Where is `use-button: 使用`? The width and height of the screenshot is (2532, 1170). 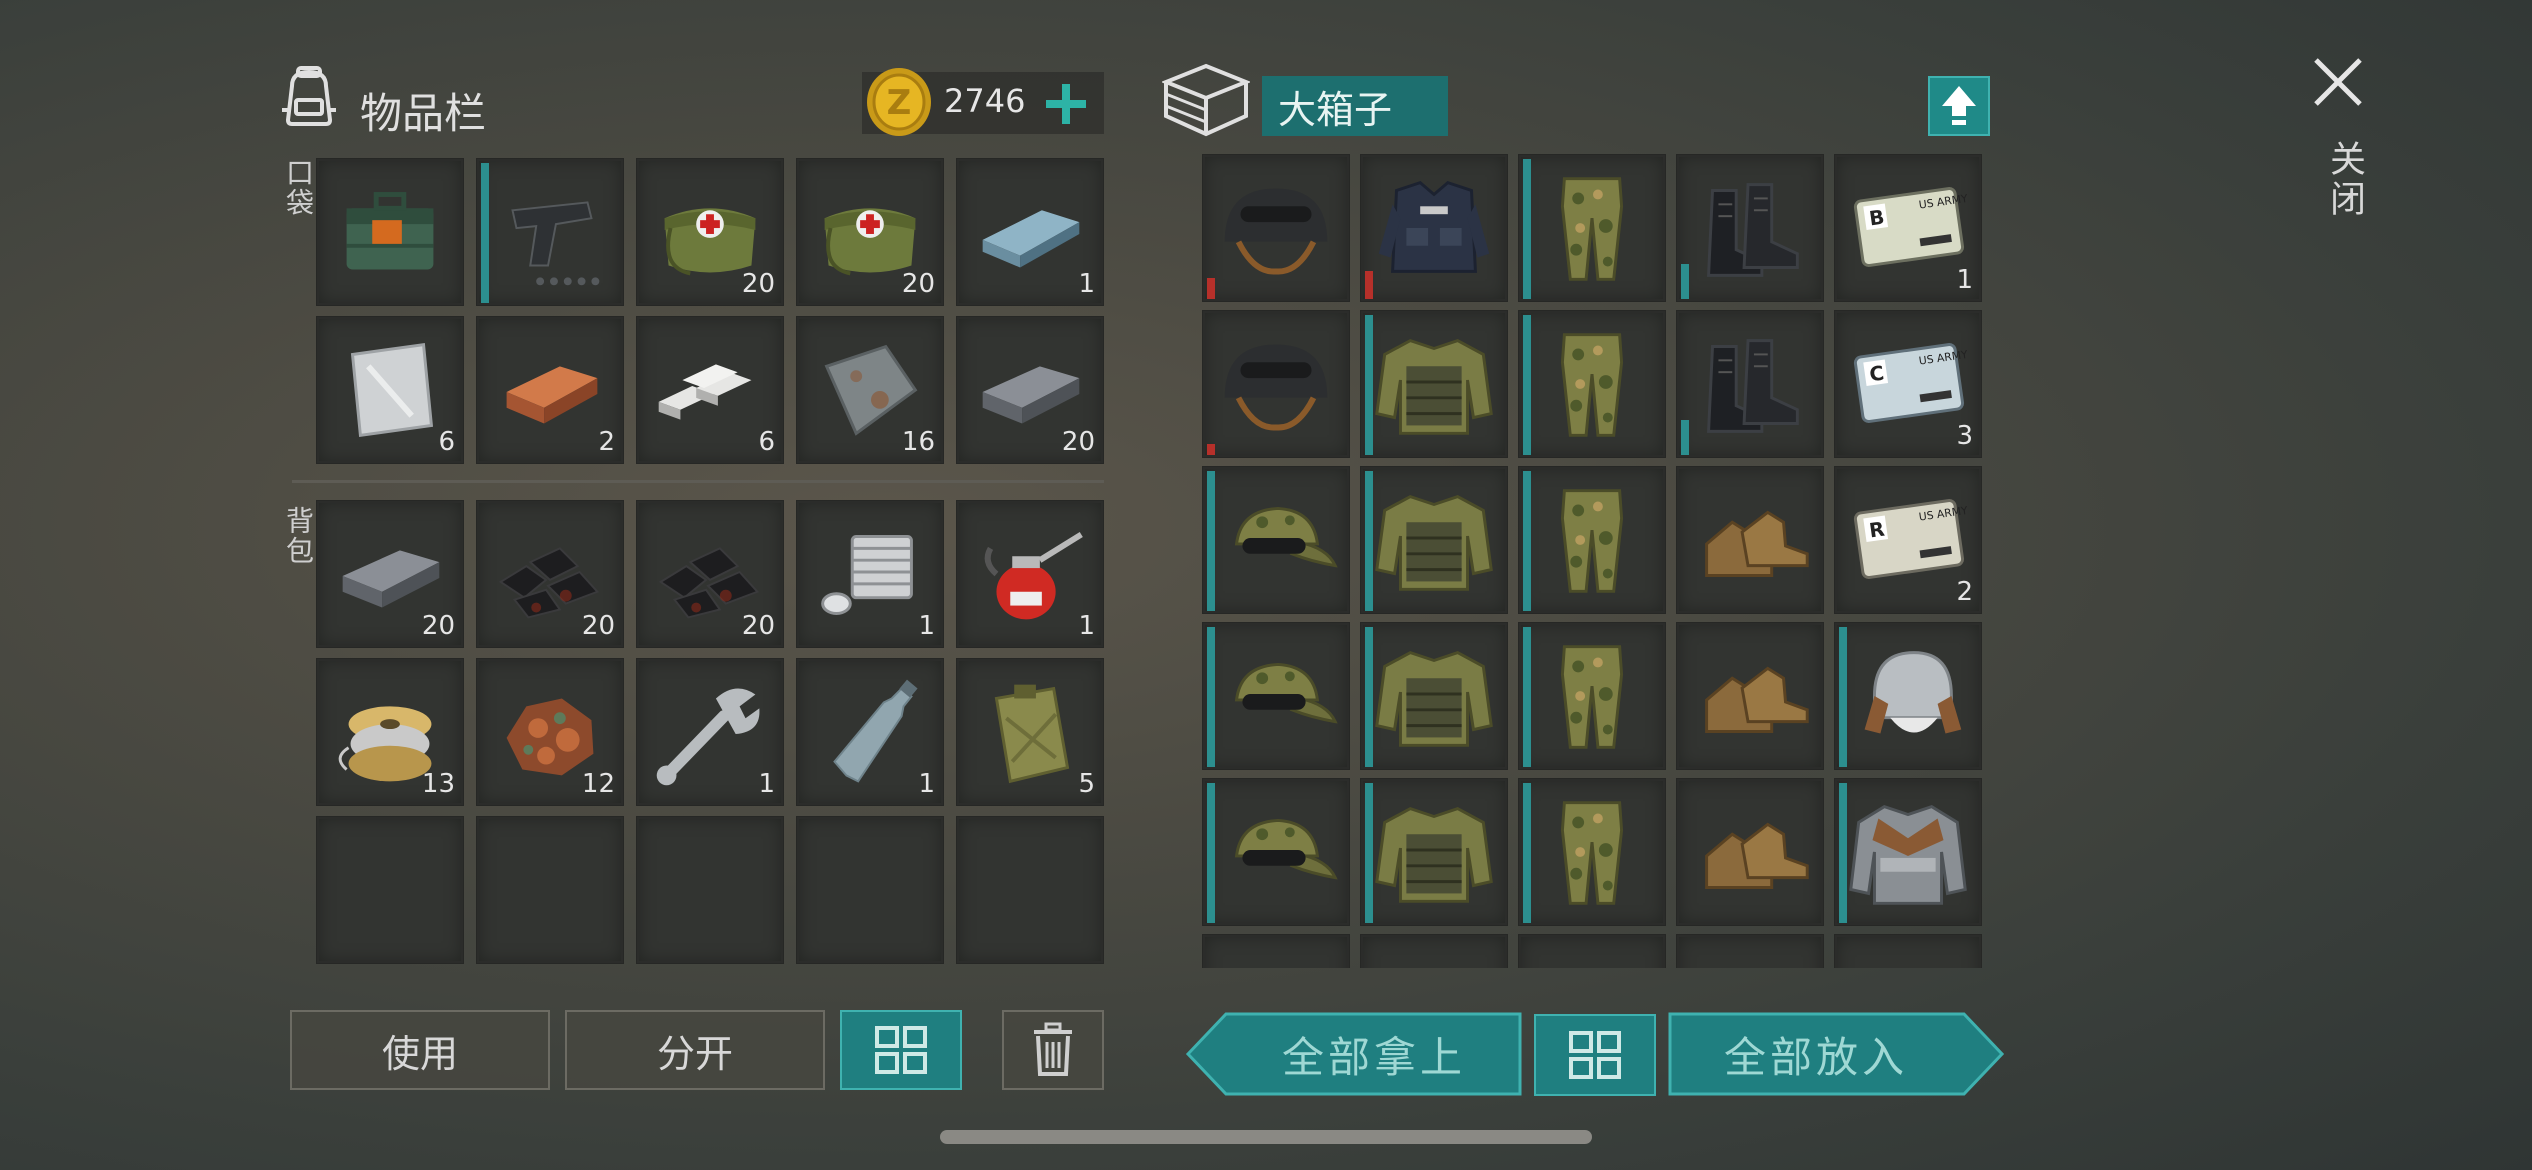 use-button: 使用 is located at coordinates (420, 1050).